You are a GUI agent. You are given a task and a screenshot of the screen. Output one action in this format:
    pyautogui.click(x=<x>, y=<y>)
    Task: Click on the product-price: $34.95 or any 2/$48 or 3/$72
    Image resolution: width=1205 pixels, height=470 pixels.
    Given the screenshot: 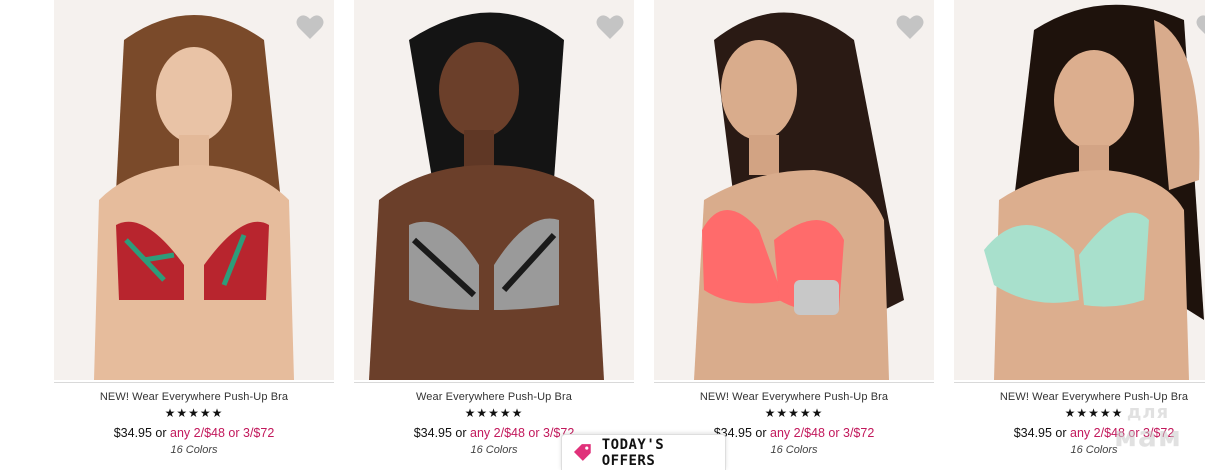 What is the action you would take?
    pyautogui.click(x=194, y=433)
    